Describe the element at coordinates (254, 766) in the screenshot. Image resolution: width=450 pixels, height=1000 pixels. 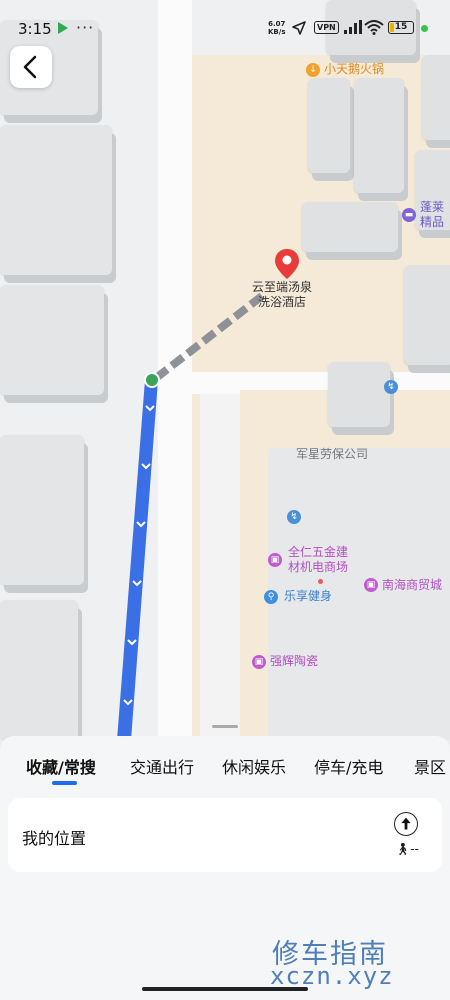
I see `tab-leisure: 休闲娱乐` at that location.